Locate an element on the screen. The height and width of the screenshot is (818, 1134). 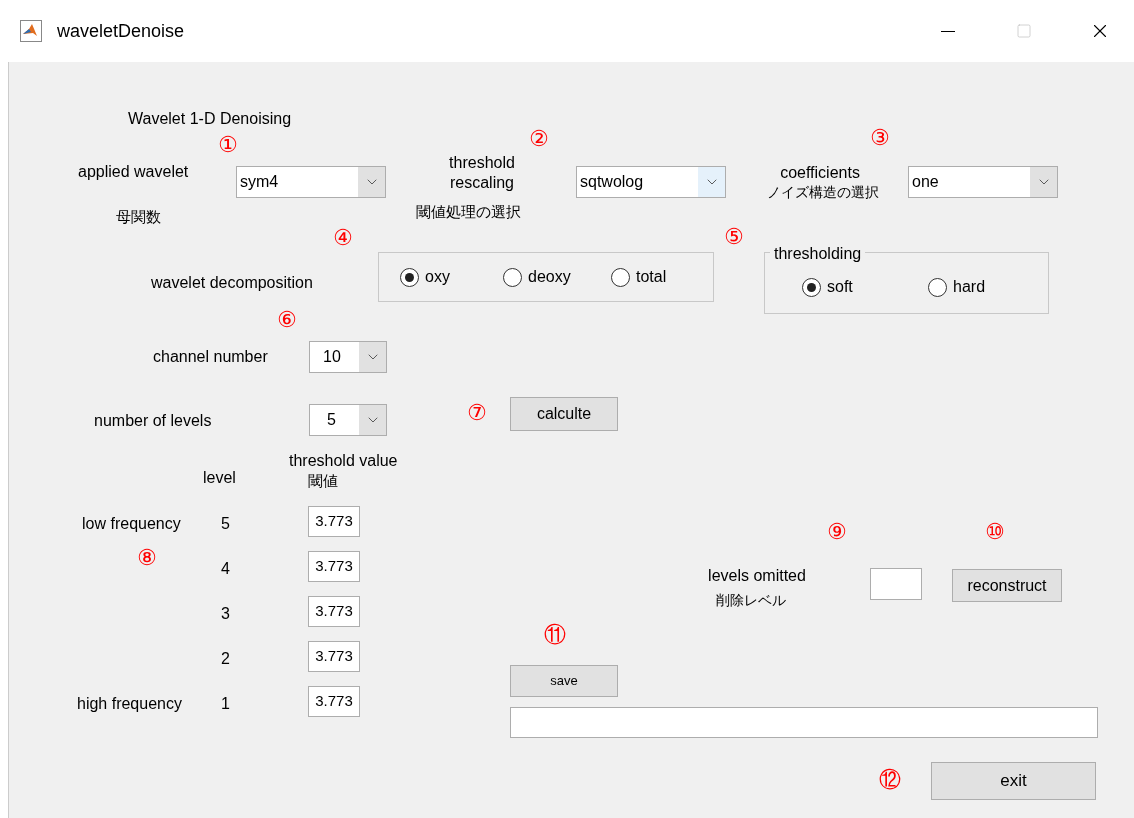
reconstruct-button: reconstruct is located at coordinates (1007, 585).